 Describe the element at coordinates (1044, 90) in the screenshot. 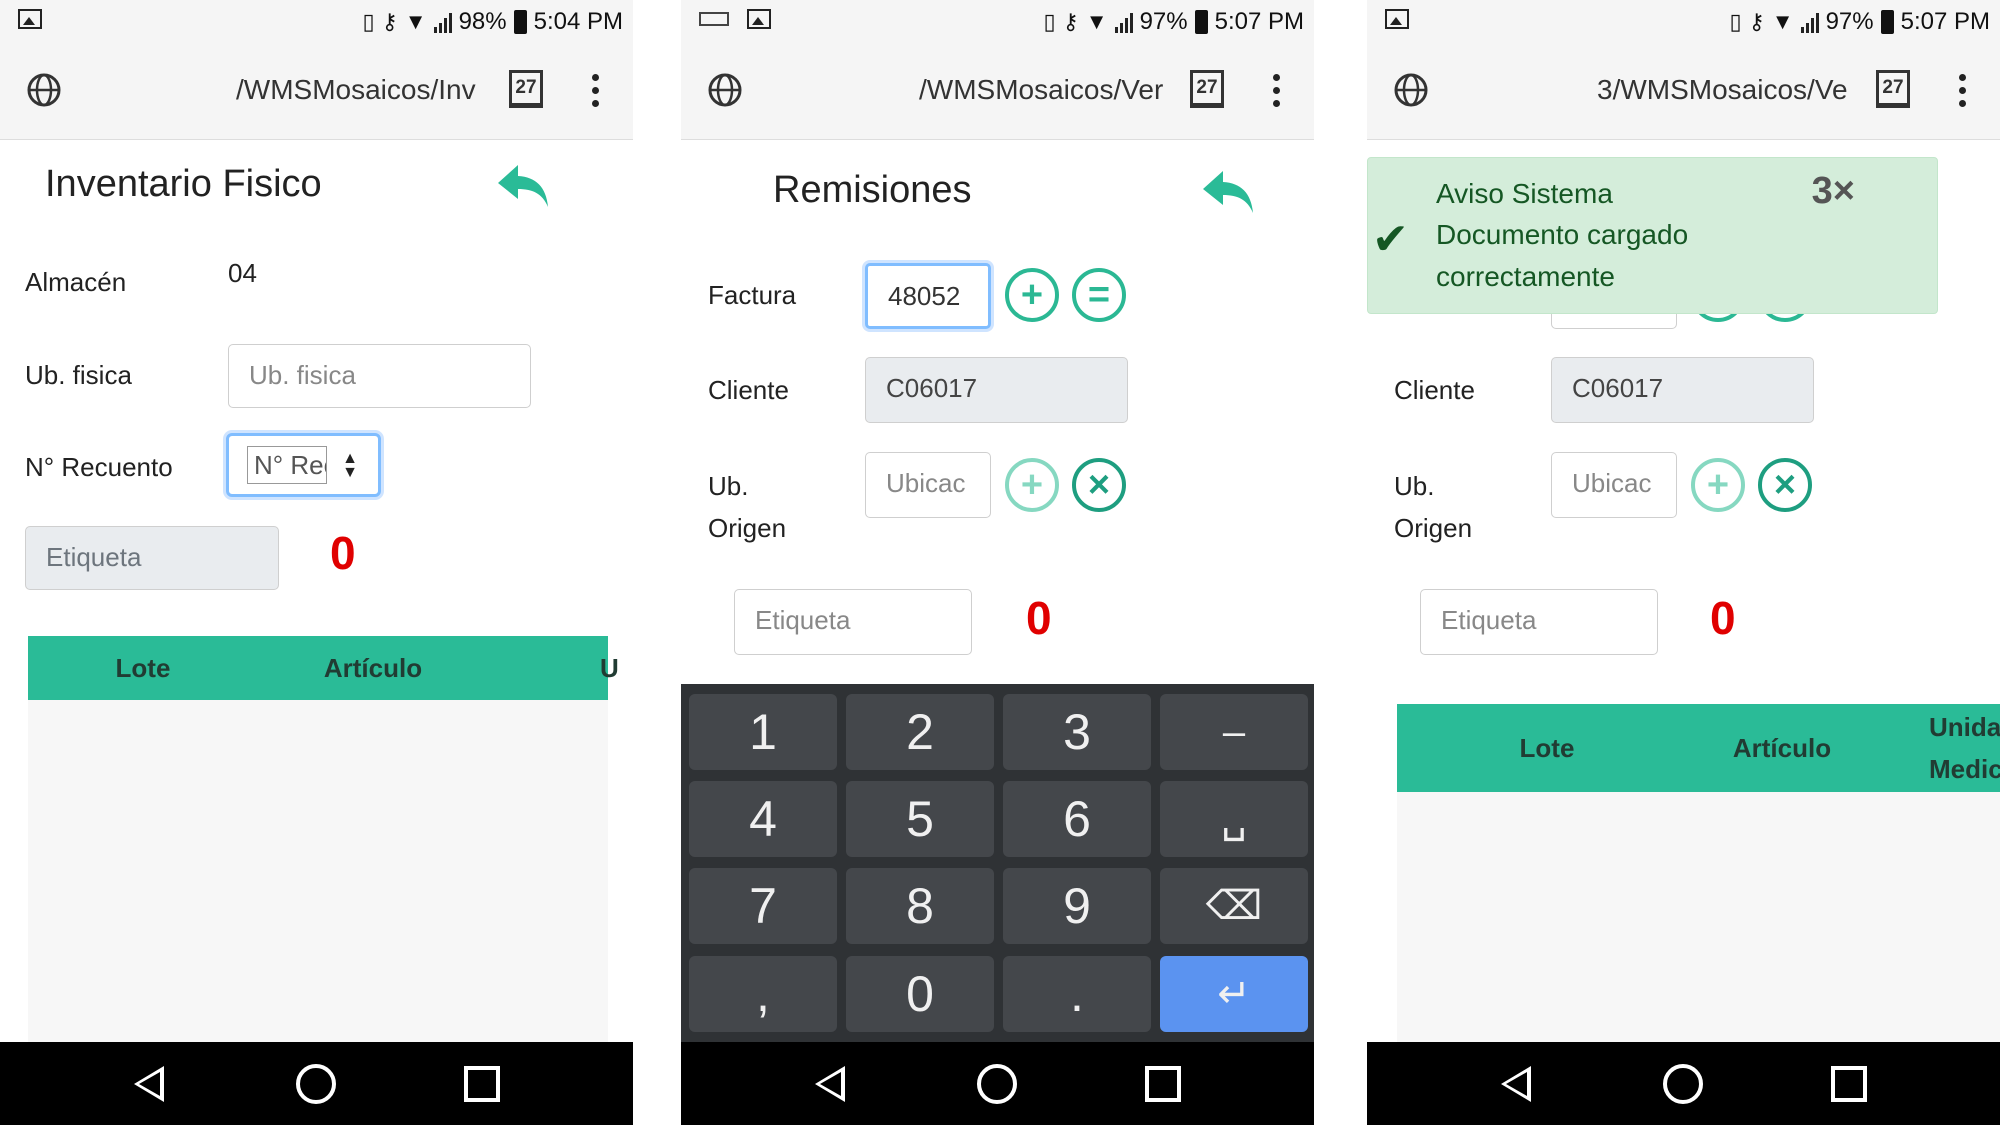

I see `url-field: /WMSMosaicos/Ver` at that location.